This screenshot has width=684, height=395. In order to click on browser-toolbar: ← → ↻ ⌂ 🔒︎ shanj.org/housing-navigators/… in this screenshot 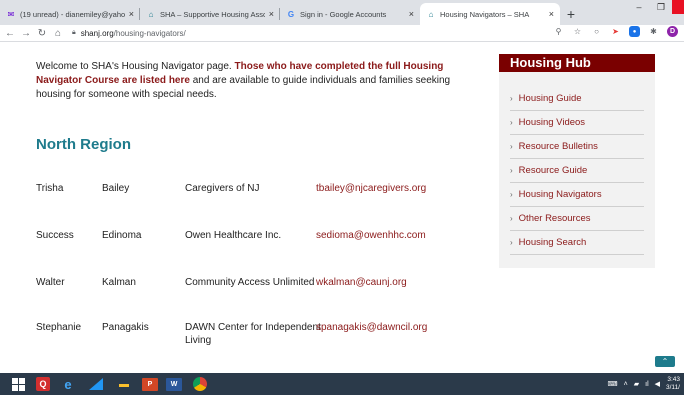, I will do `click(342, 33)`.